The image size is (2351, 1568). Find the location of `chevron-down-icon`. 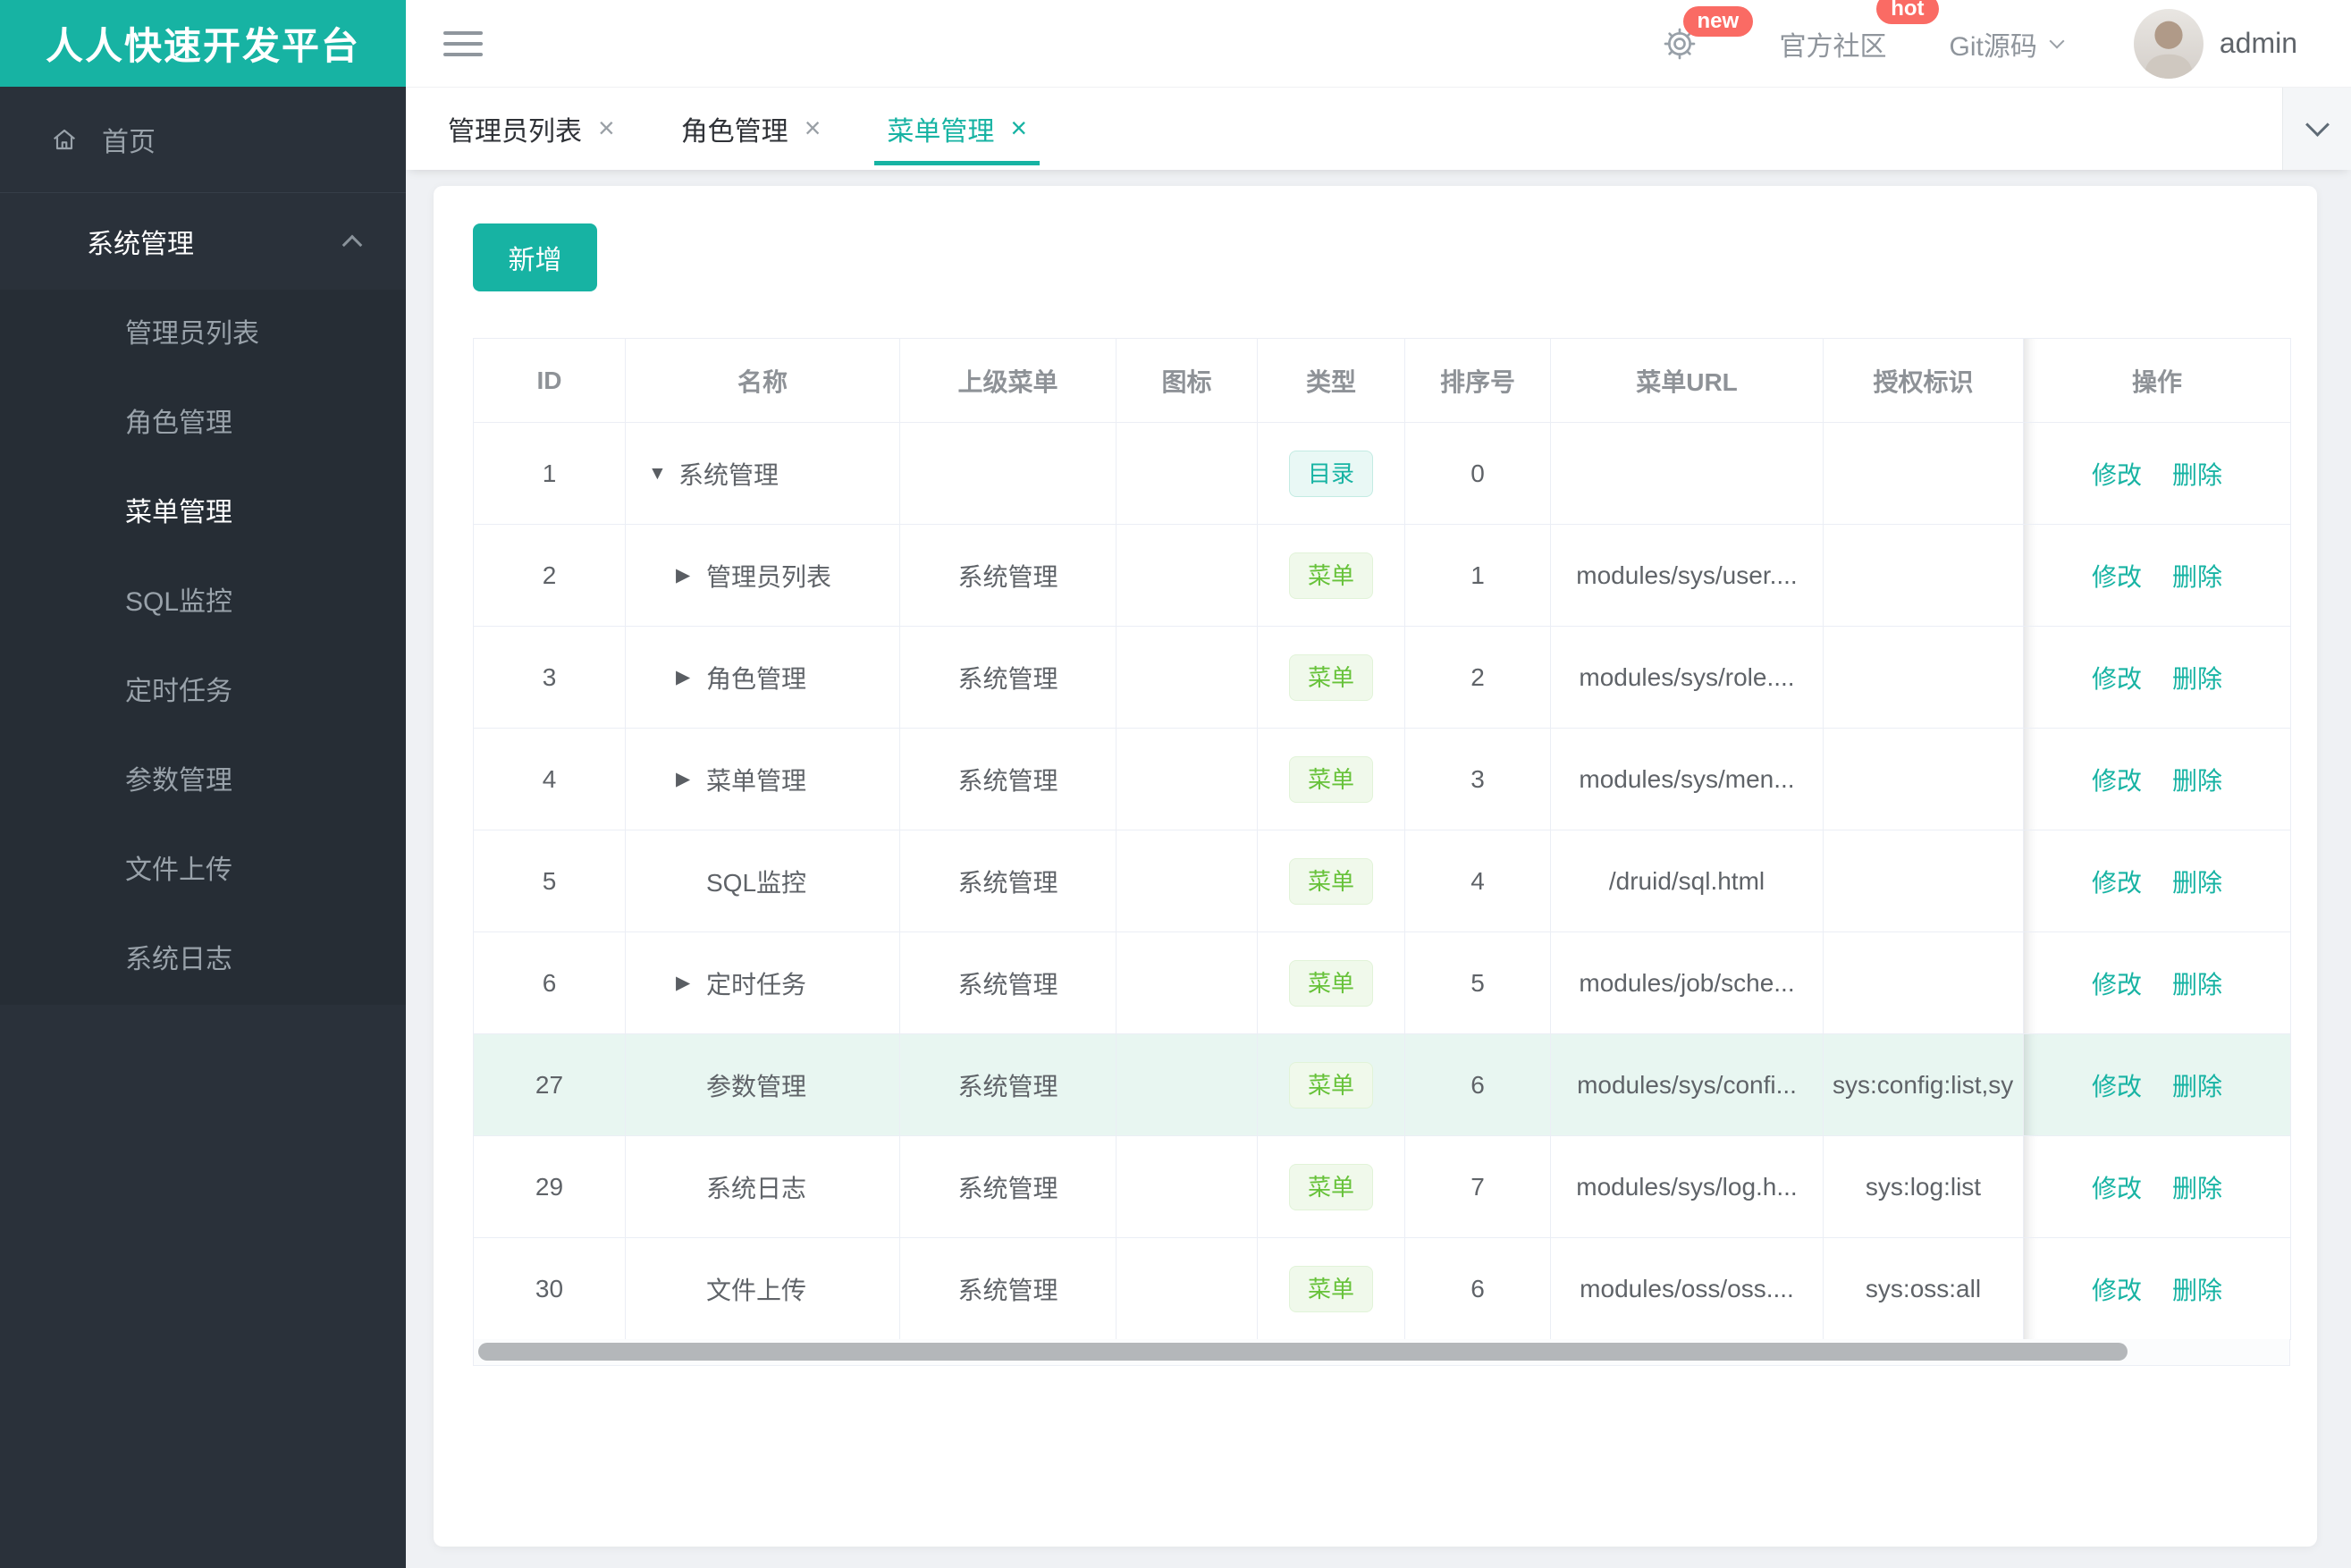

chevron-down-icon is located at coordinates (2057, 40).